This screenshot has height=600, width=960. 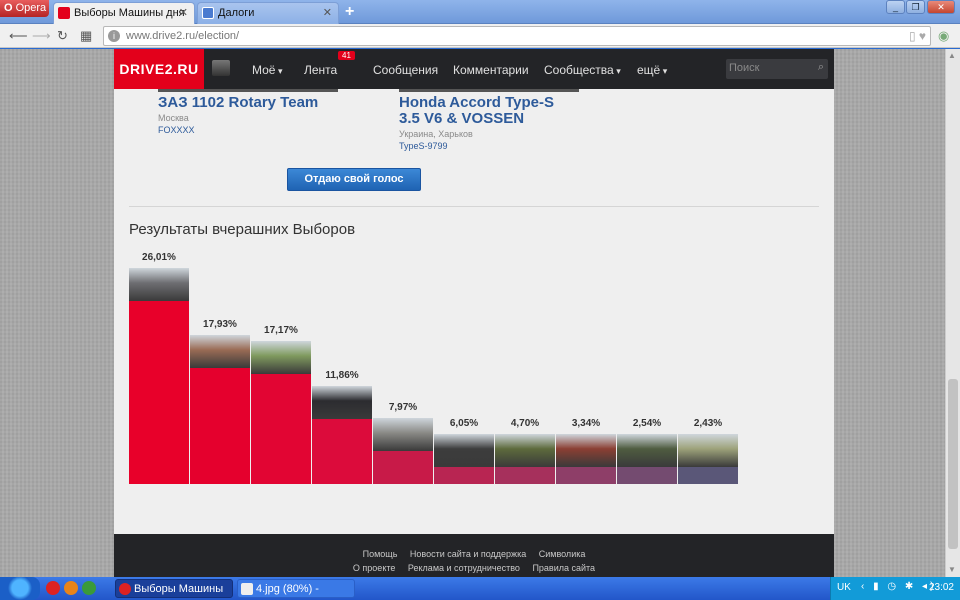 I want to click on footer-link-help: Помощь, so click(x=380, y=554).